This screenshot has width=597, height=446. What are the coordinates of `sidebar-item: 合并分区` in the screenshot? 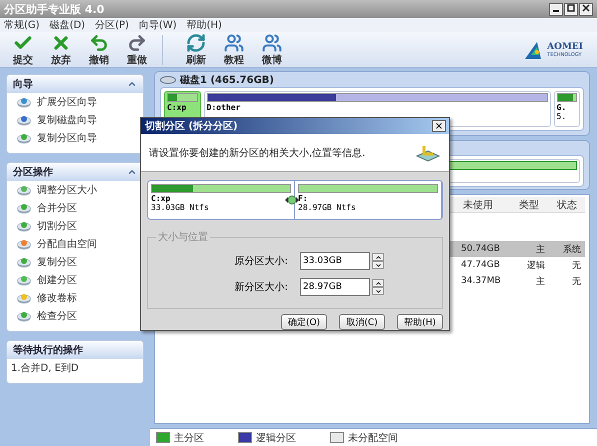 It's located at (75, 208).